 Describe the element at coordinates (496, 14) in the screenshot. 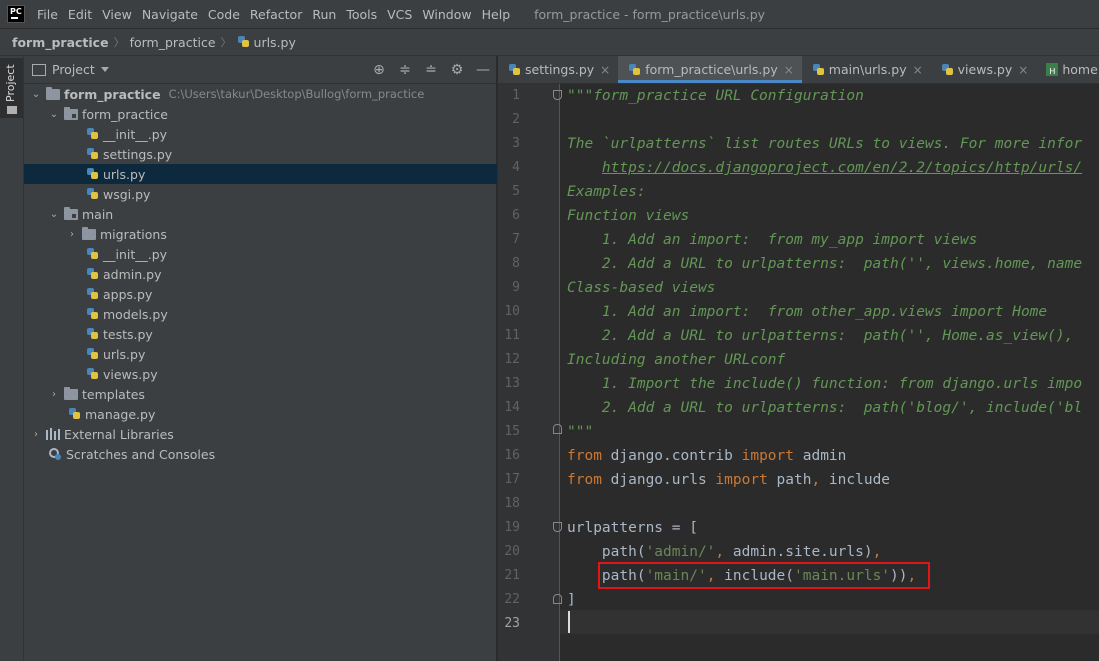

I see `menu-help: Help` at that location.